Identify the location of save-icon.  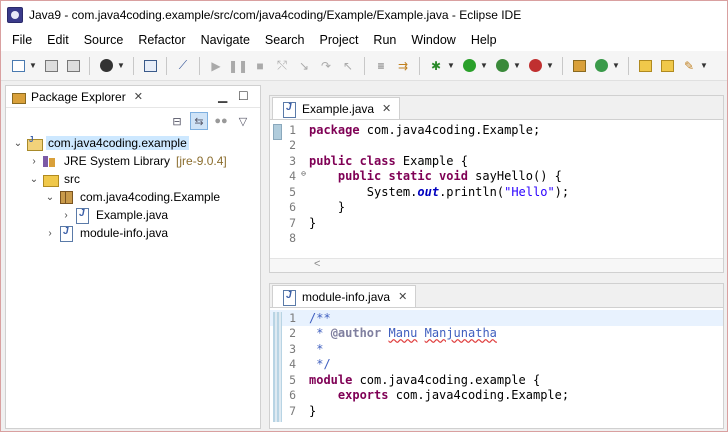
(51, 66).